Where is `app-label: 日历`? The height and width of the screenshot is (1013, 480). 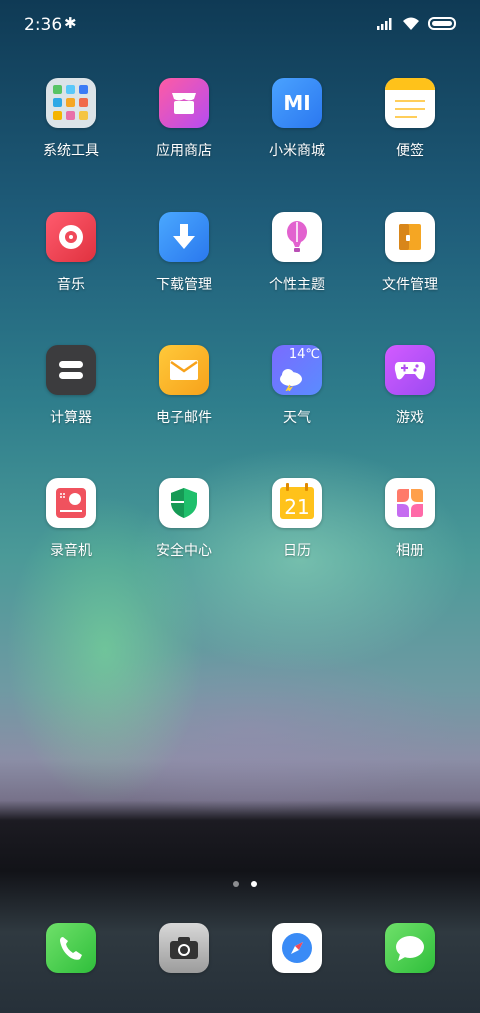 app-label: 日历 is located at coordinates (297, 551).